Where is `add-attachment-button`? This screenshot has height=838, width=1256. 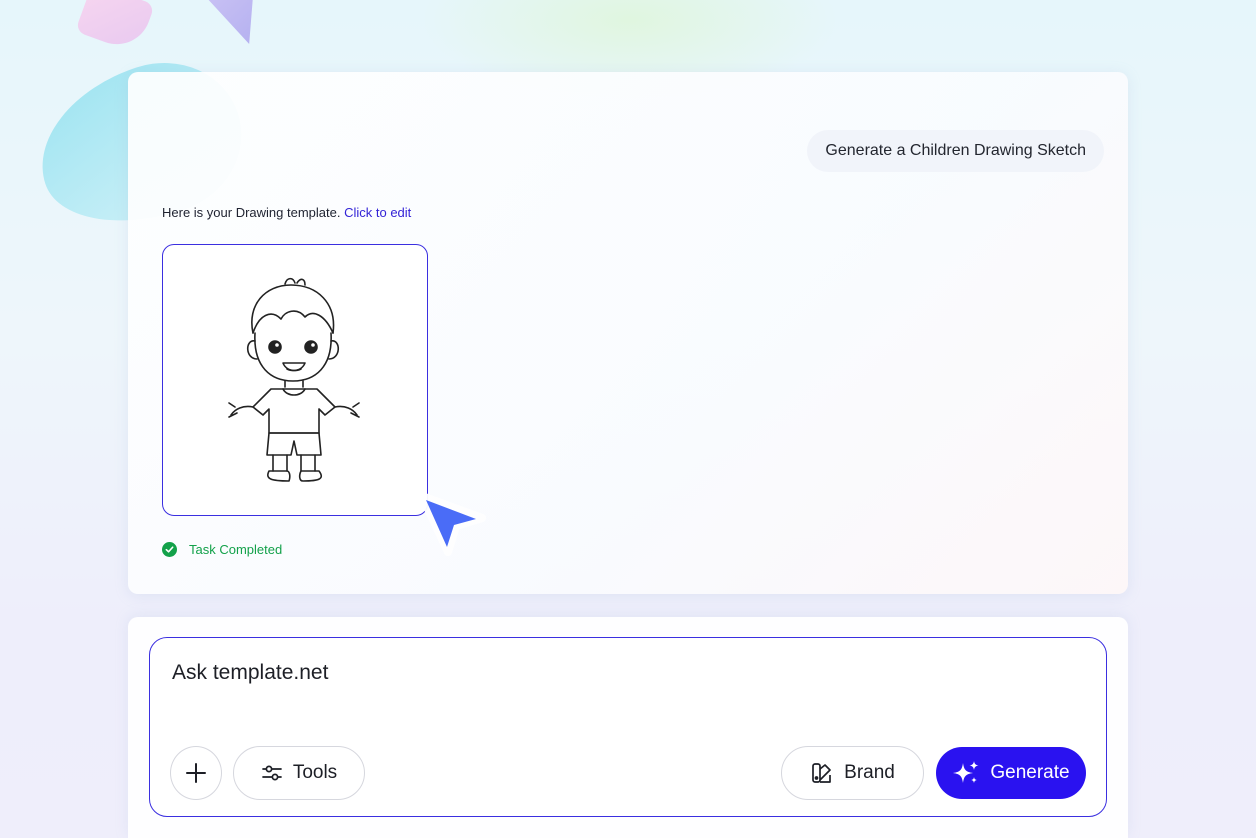
add-attachment-button is located at coordinates (196, 773).